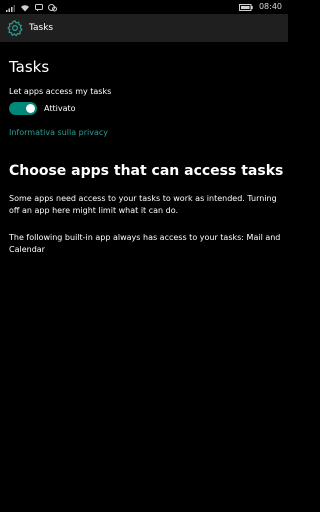 The width and height of the screenshot is (320, 512). What do you see at coordinates (41, 28) in the screenshot?
I see `header-title: Tasks` at bounding box center [41, 28].